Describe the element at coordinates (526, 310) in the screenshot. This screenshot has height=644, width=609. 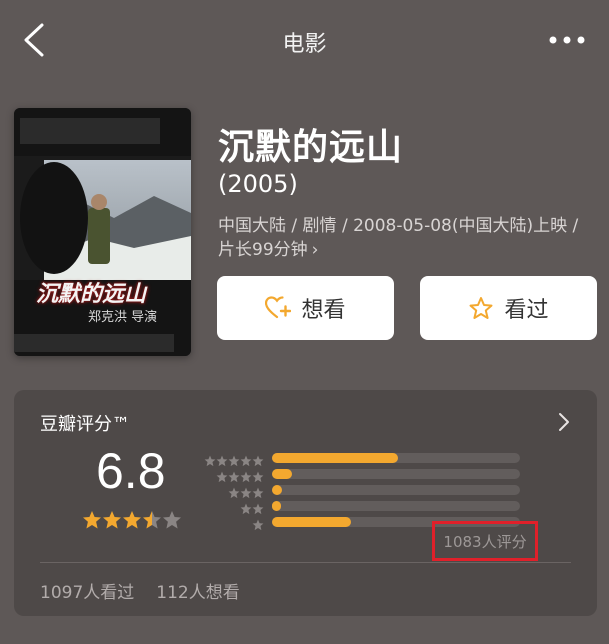
I see `watched-label: 看过` at that location.